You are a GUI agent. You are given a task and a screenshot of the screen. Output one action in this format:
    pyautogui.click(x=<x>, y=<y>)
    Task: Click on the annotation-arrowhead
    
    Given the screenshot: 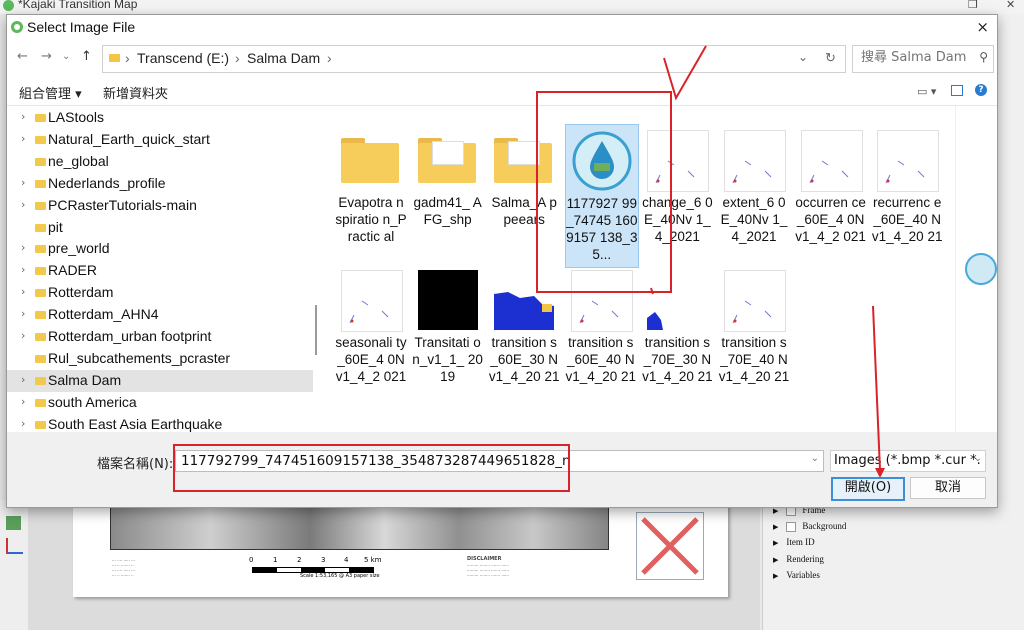 What is the action you would take?
    pyautogui.click(x=880, y=473)
    